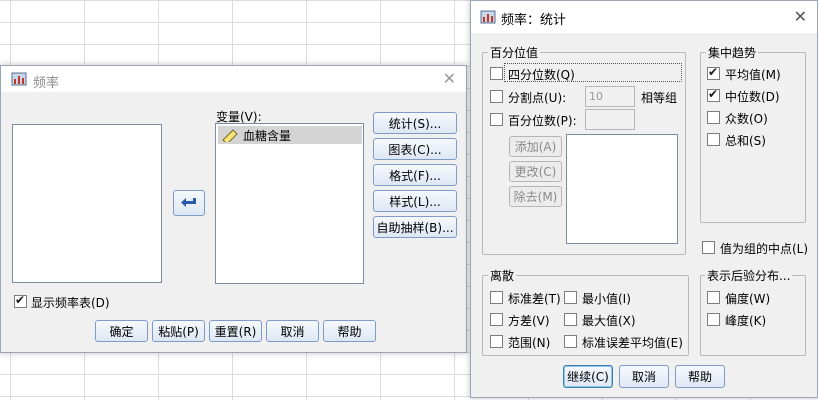 This screenshot has width=818, height=400. I want to click on range-checkbox, so click(496, 341).